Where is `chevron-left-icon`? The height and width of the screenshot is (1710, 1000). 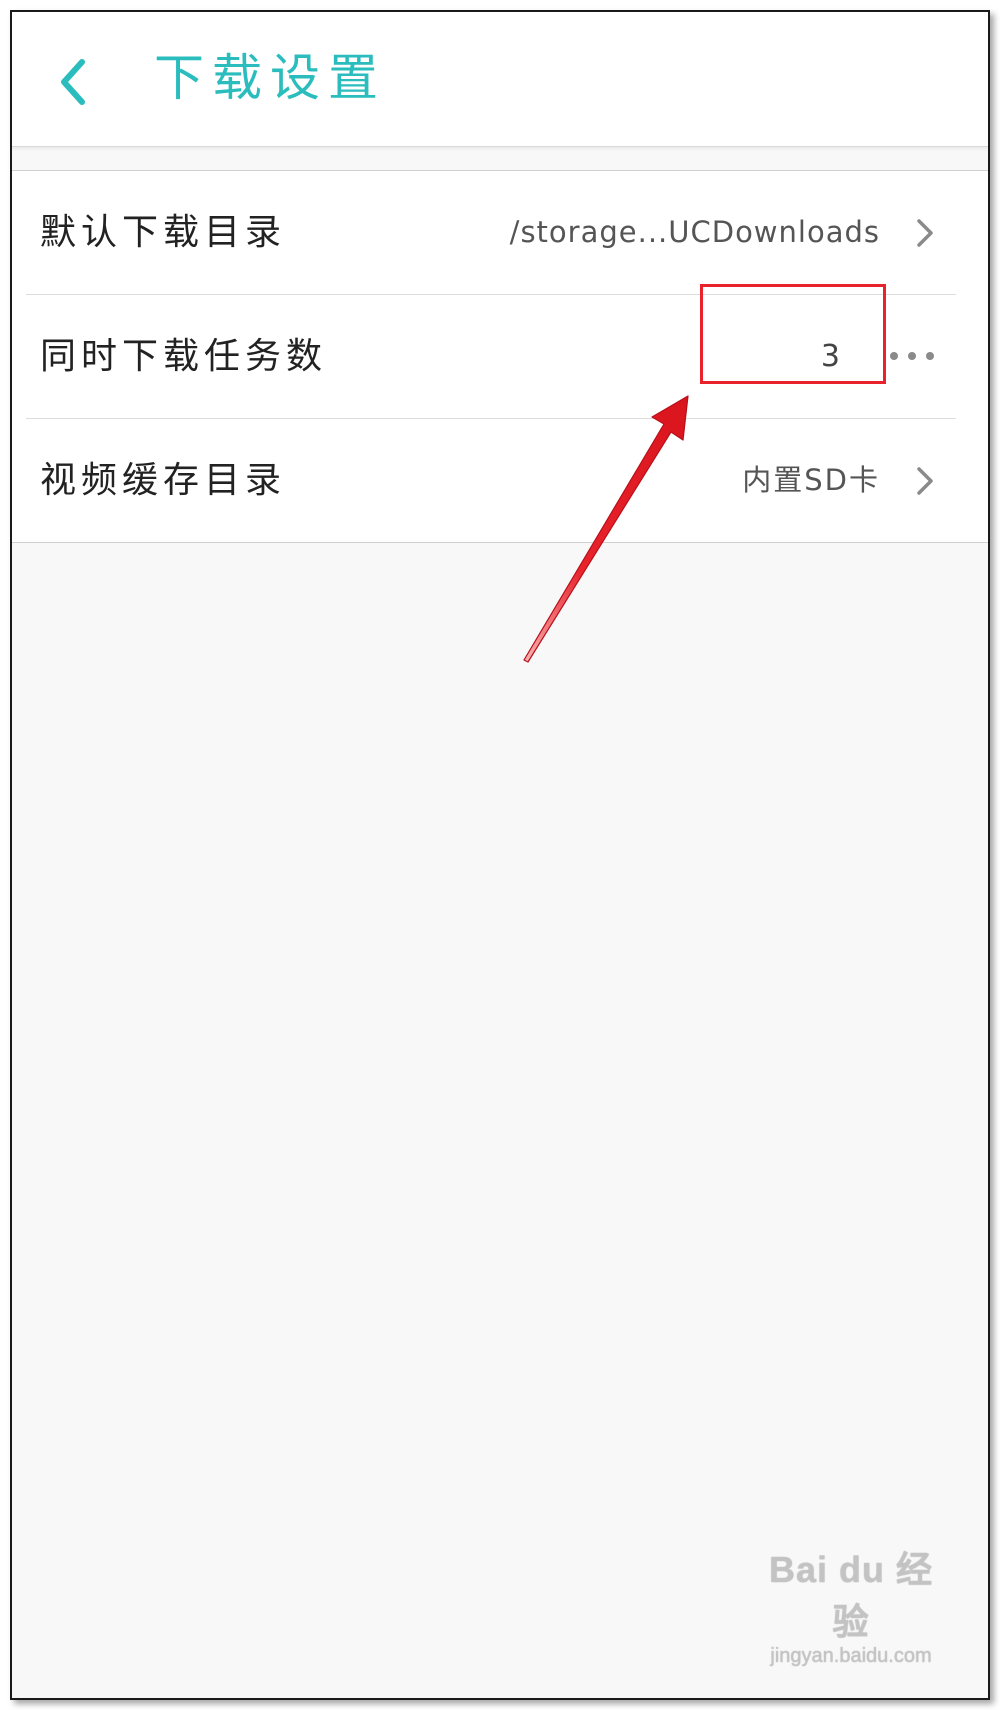 chevron-left-icon is located at coordinates (76, 82).